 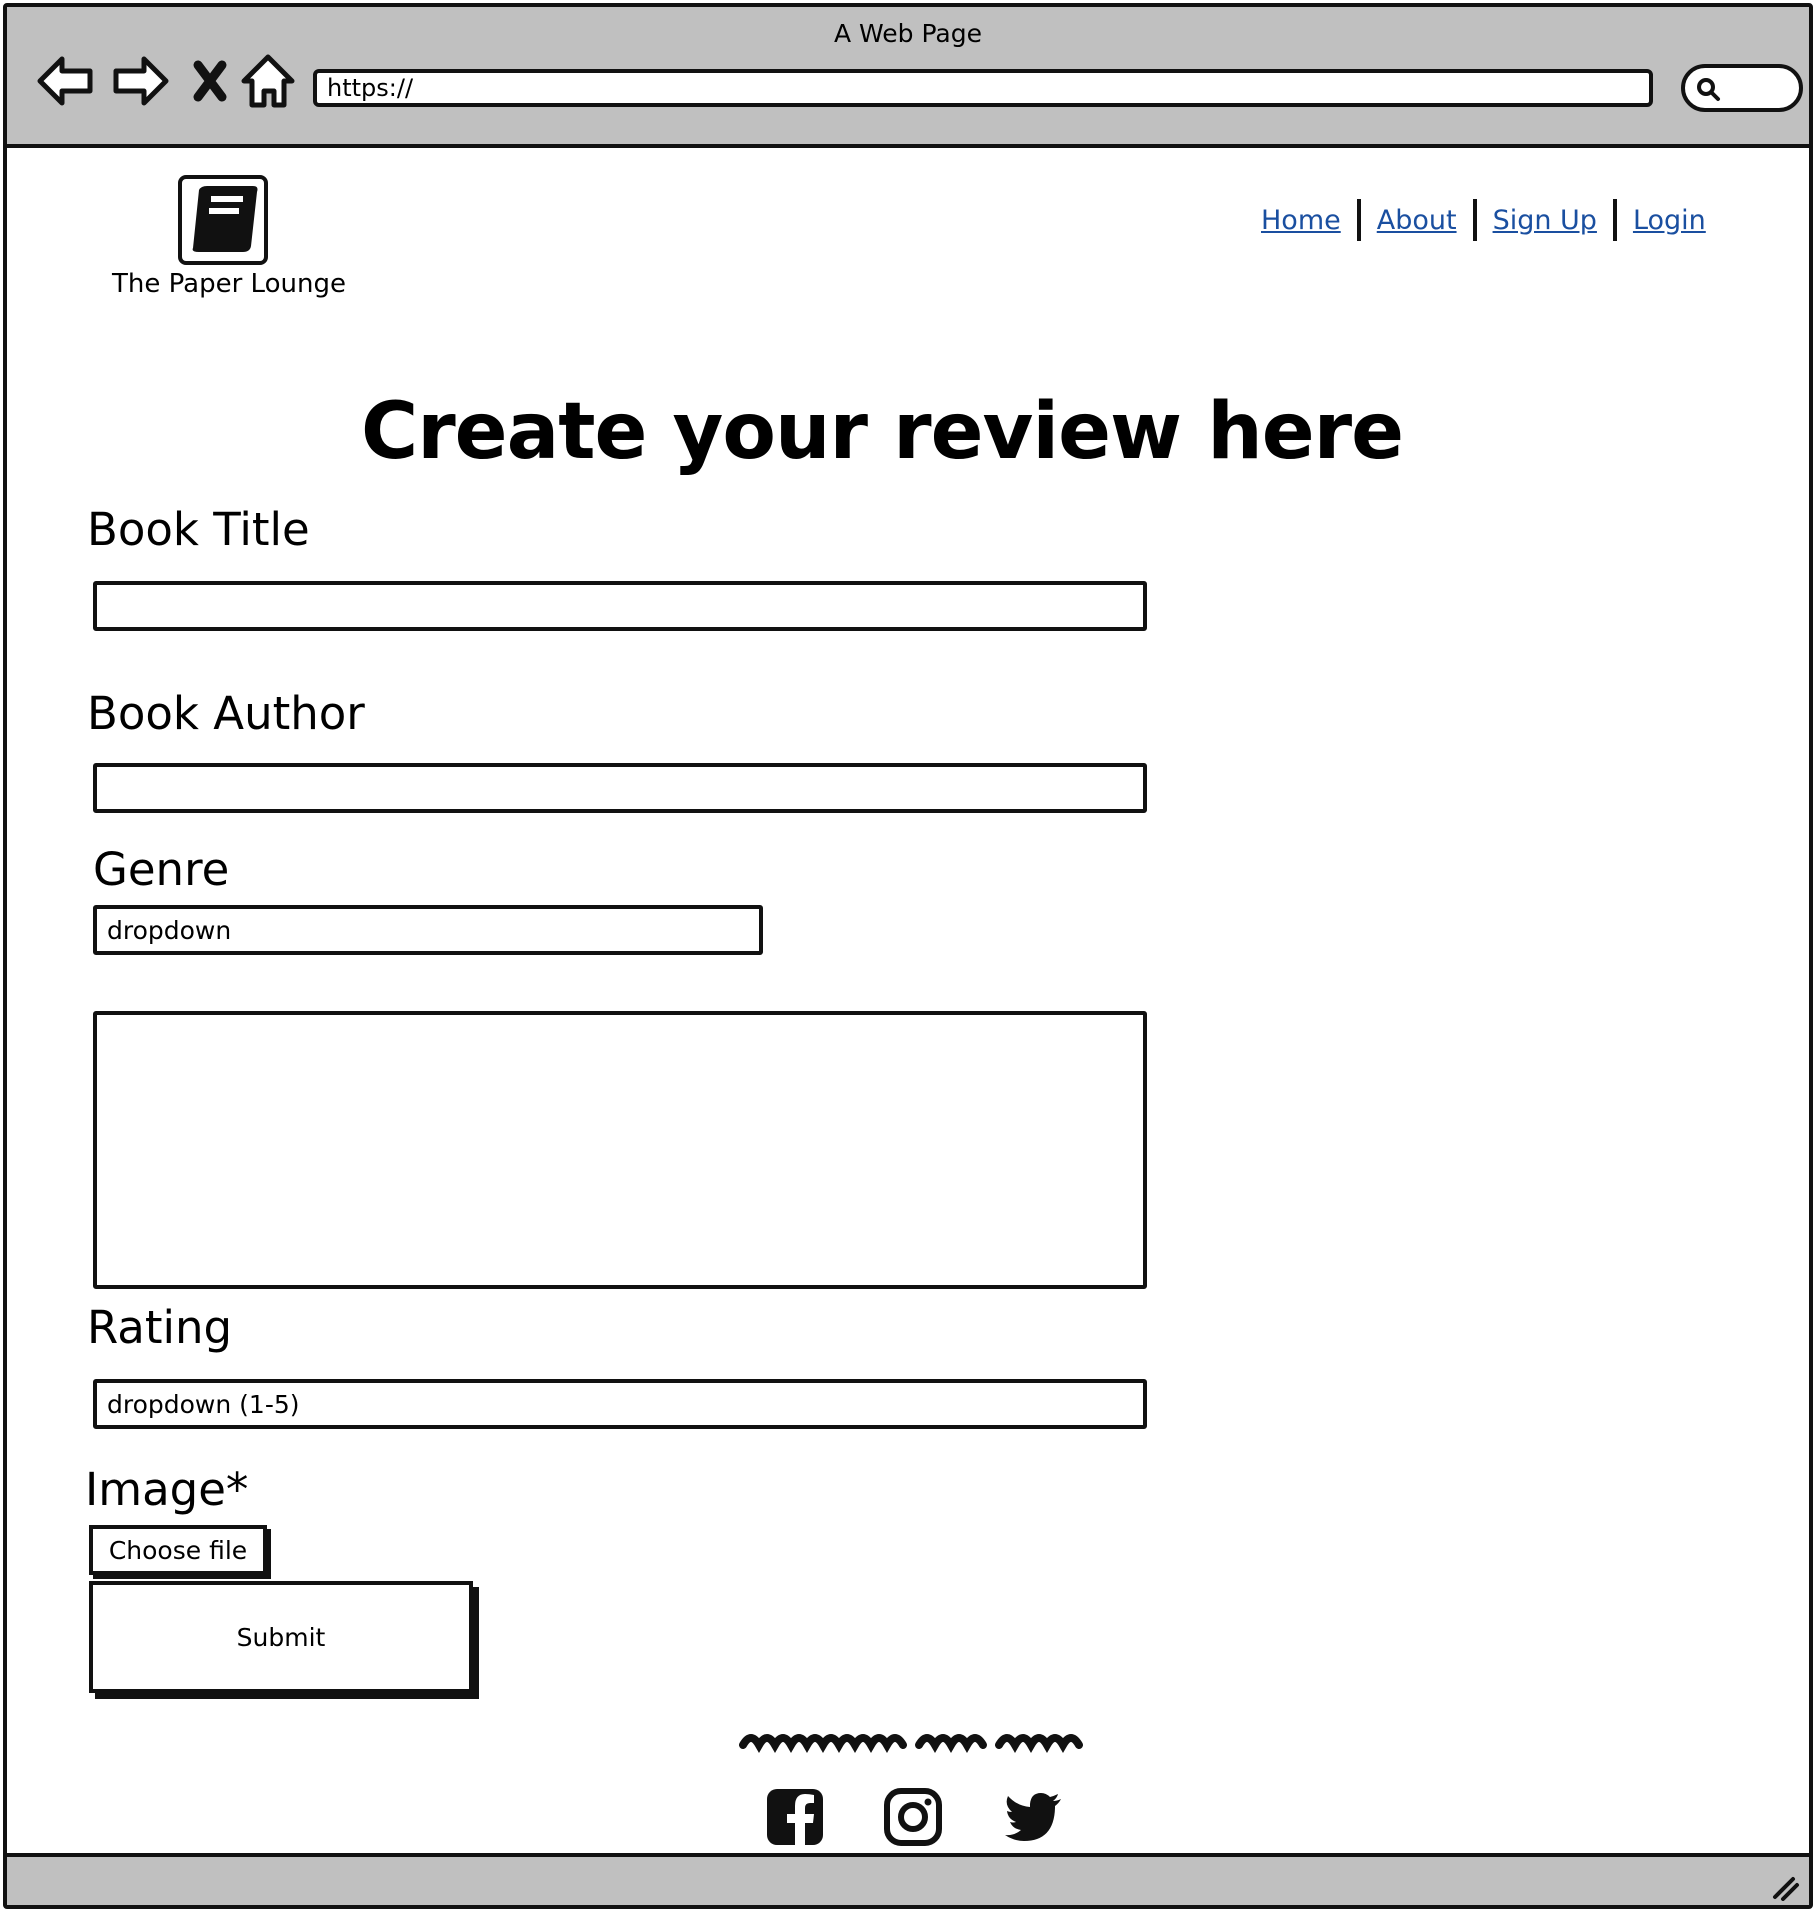 What do you see at coordinates (210, 81) in the screenshot?
I see `close-icon` at bounding box center [210, 81].